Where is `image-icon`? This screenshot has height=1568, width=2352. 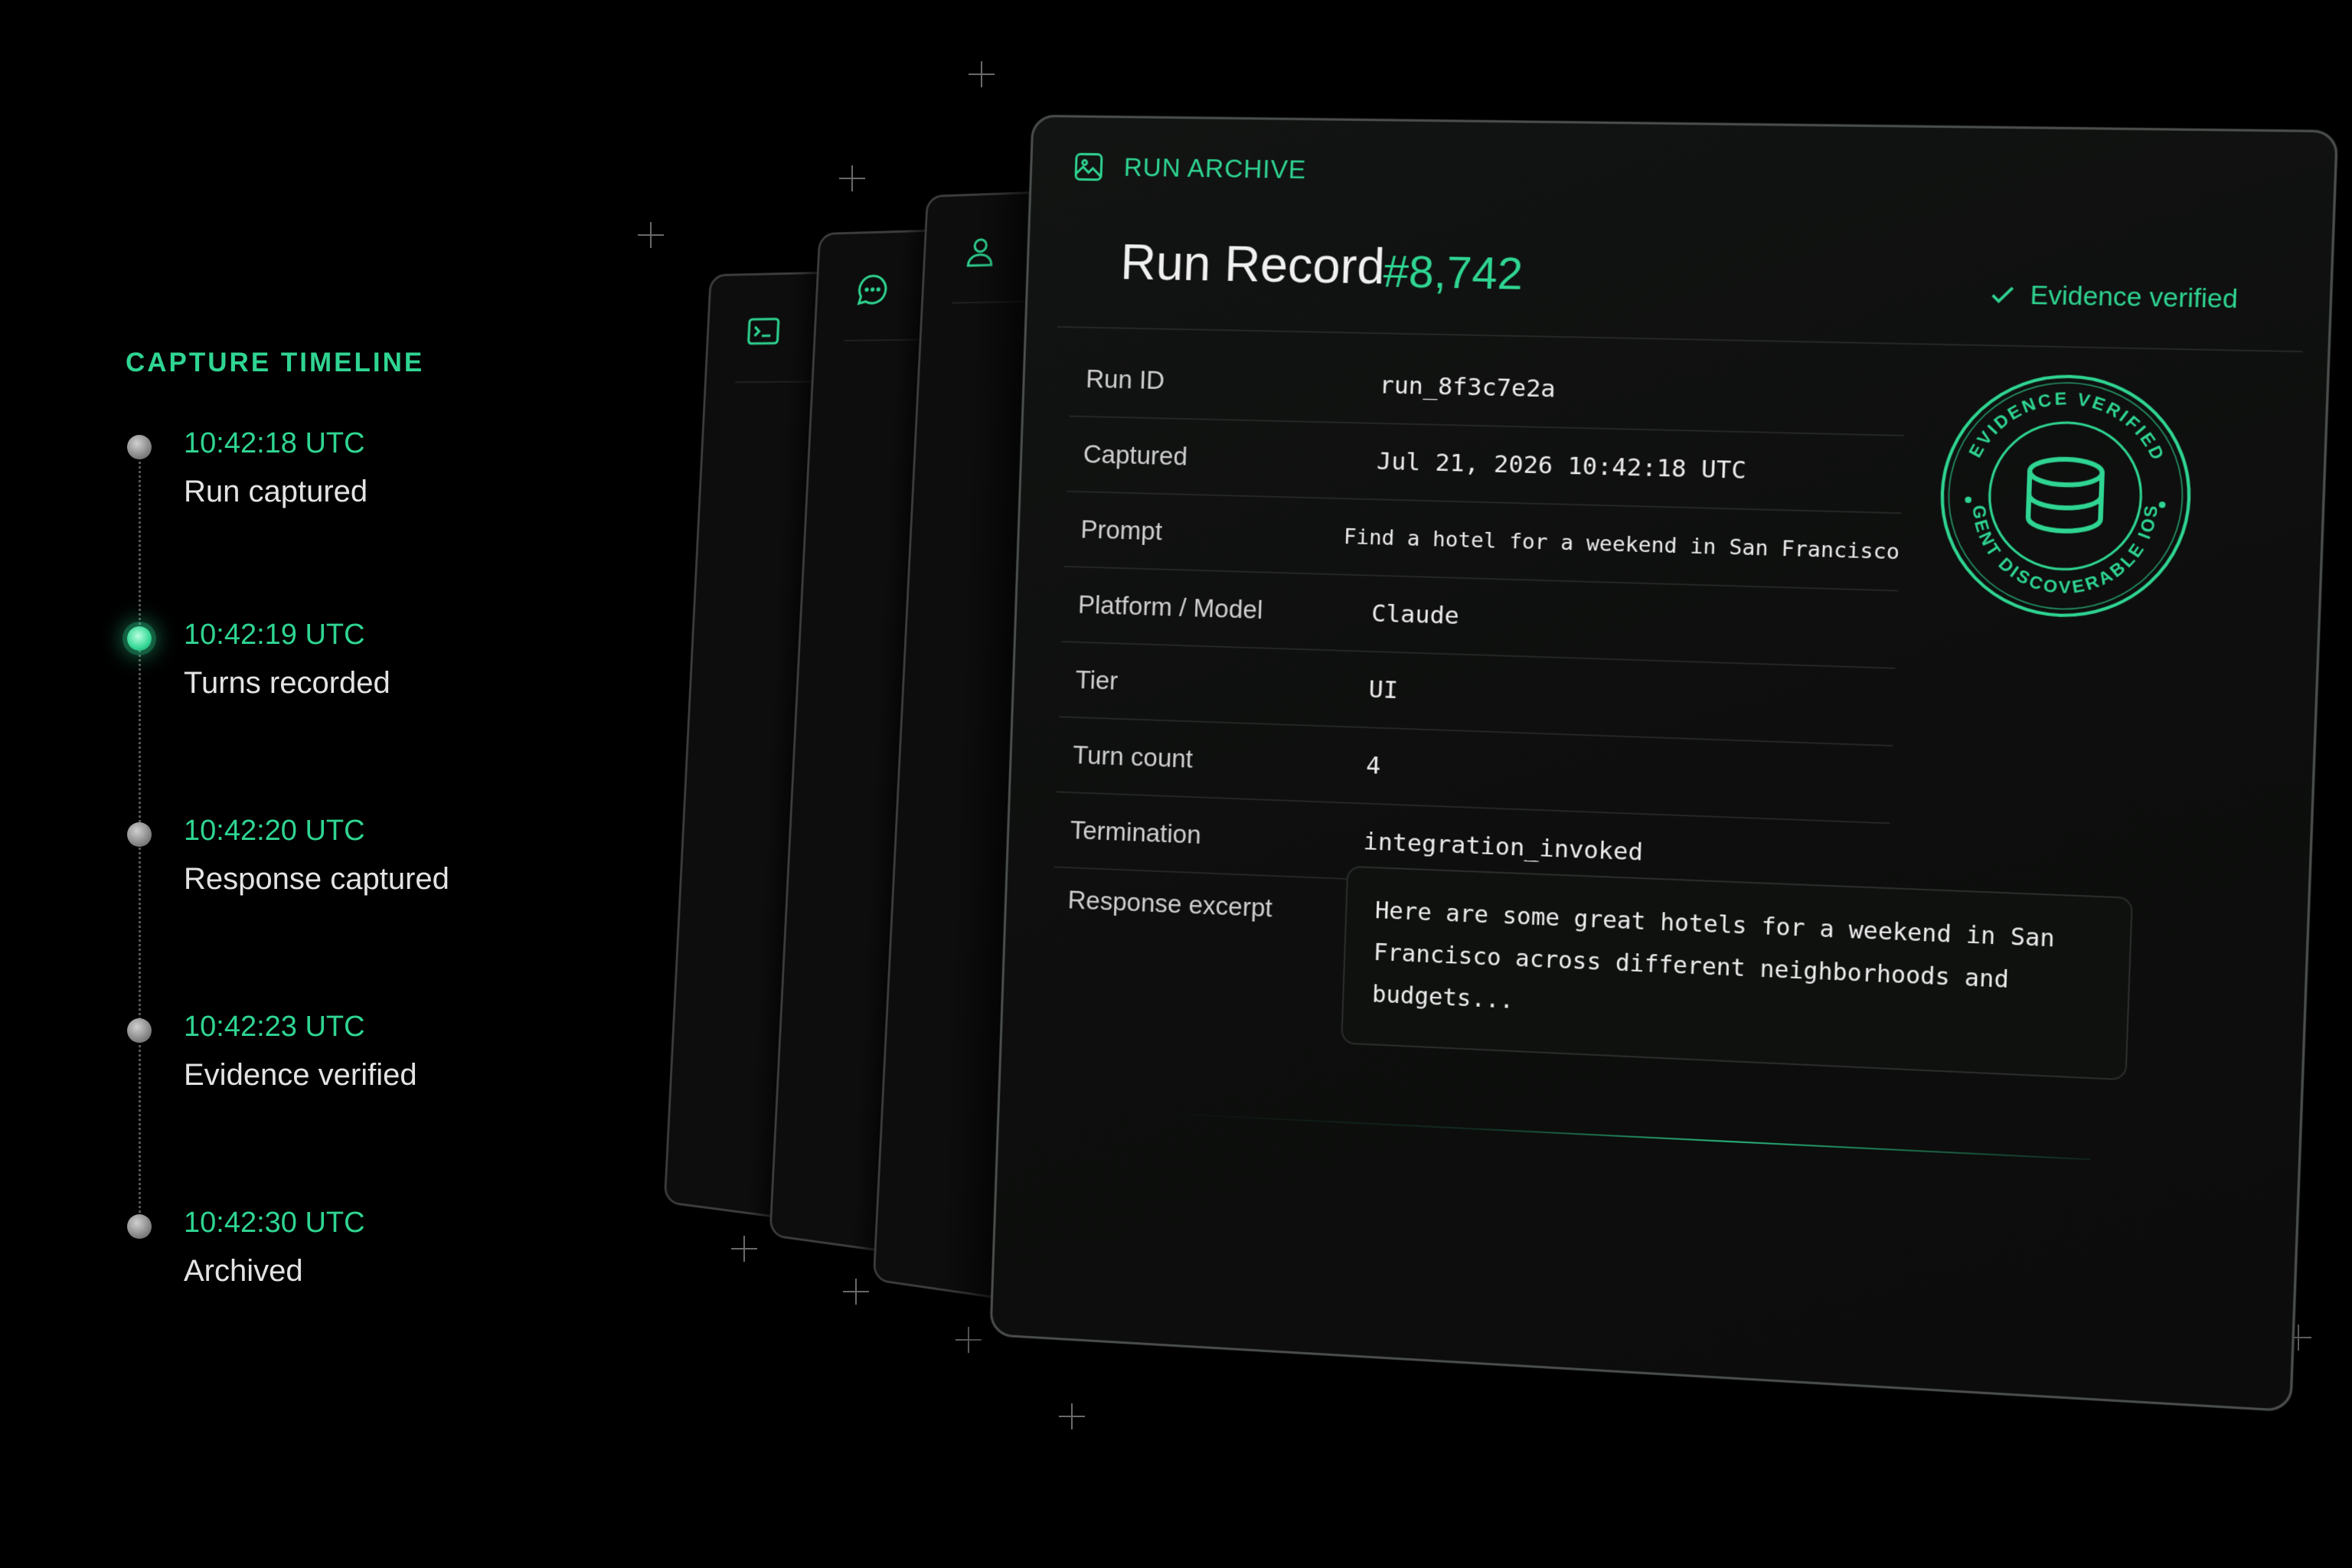 image-icon is located at coordinates (1088, 167).